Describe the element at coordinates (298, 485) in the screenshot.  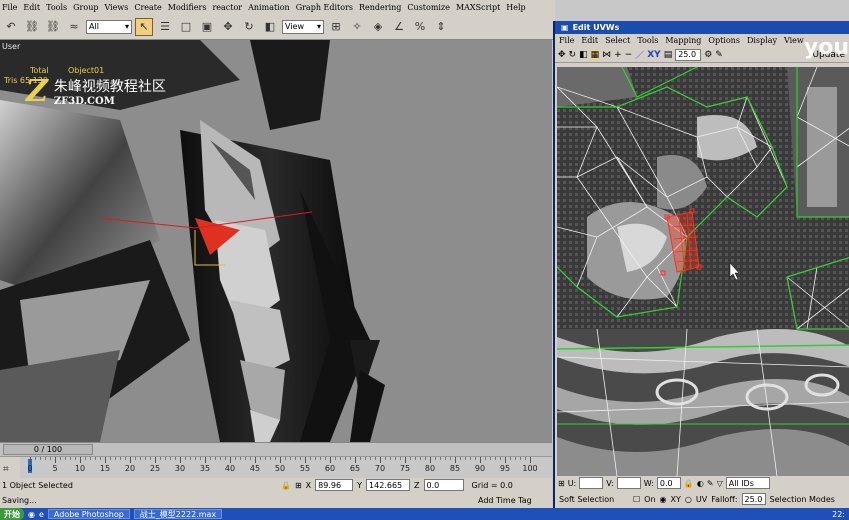
I see `absolute-mode-icon: ⊞` at that location.